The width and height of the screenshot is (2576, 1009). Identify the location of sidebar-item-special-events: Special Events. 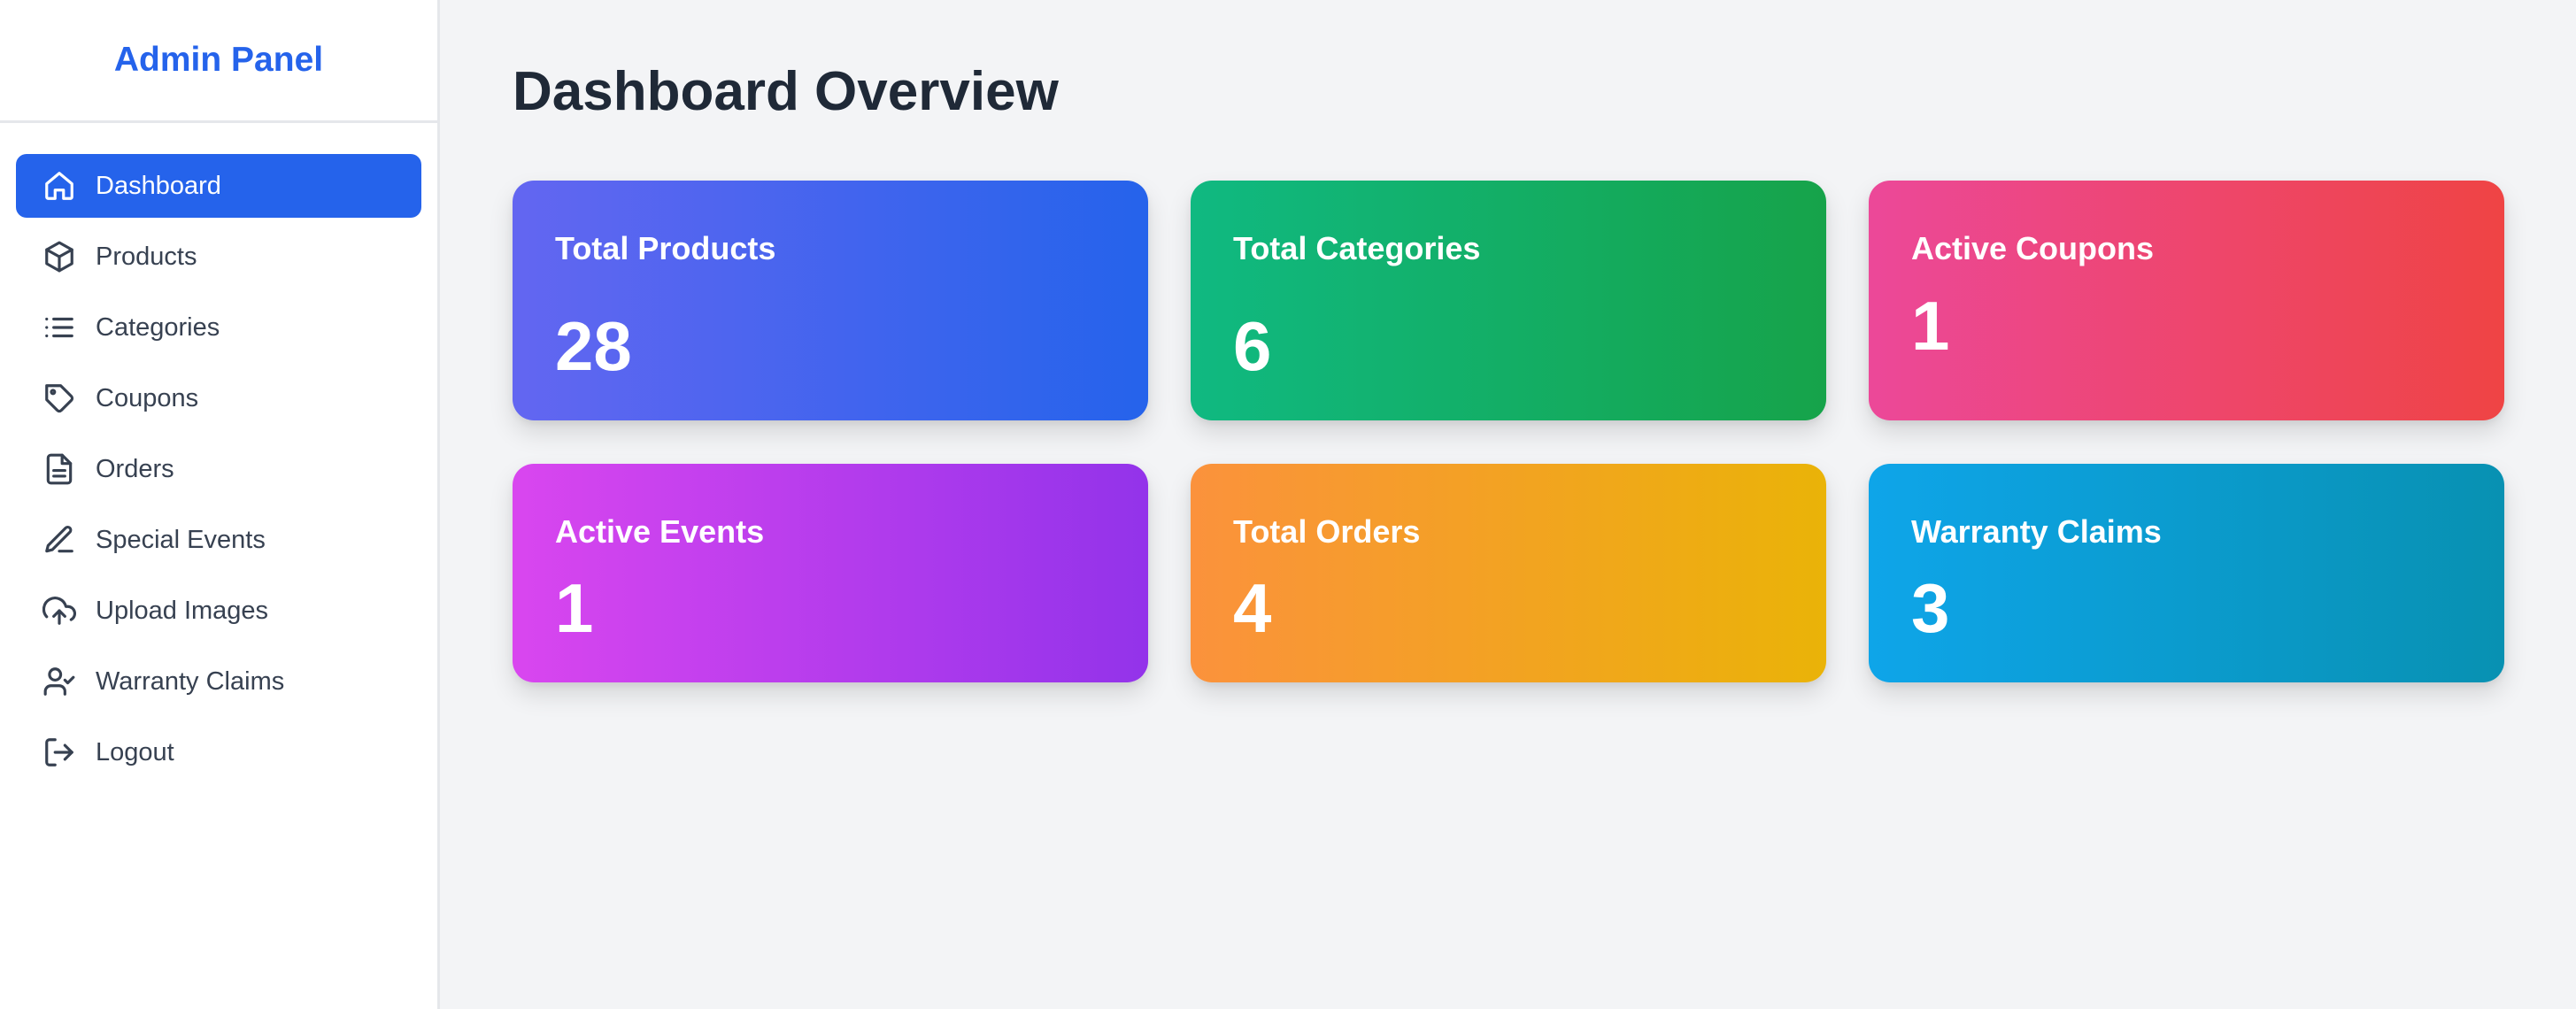
(218, 540).